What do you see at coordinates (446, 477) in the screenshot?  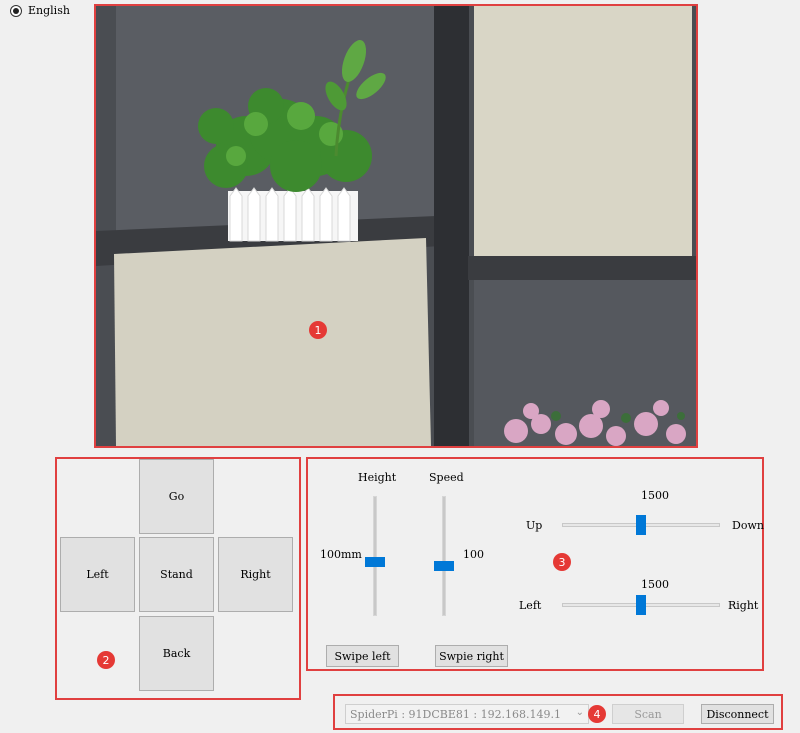 I see `speed-label: Speed` at bounding box center [446, 477].